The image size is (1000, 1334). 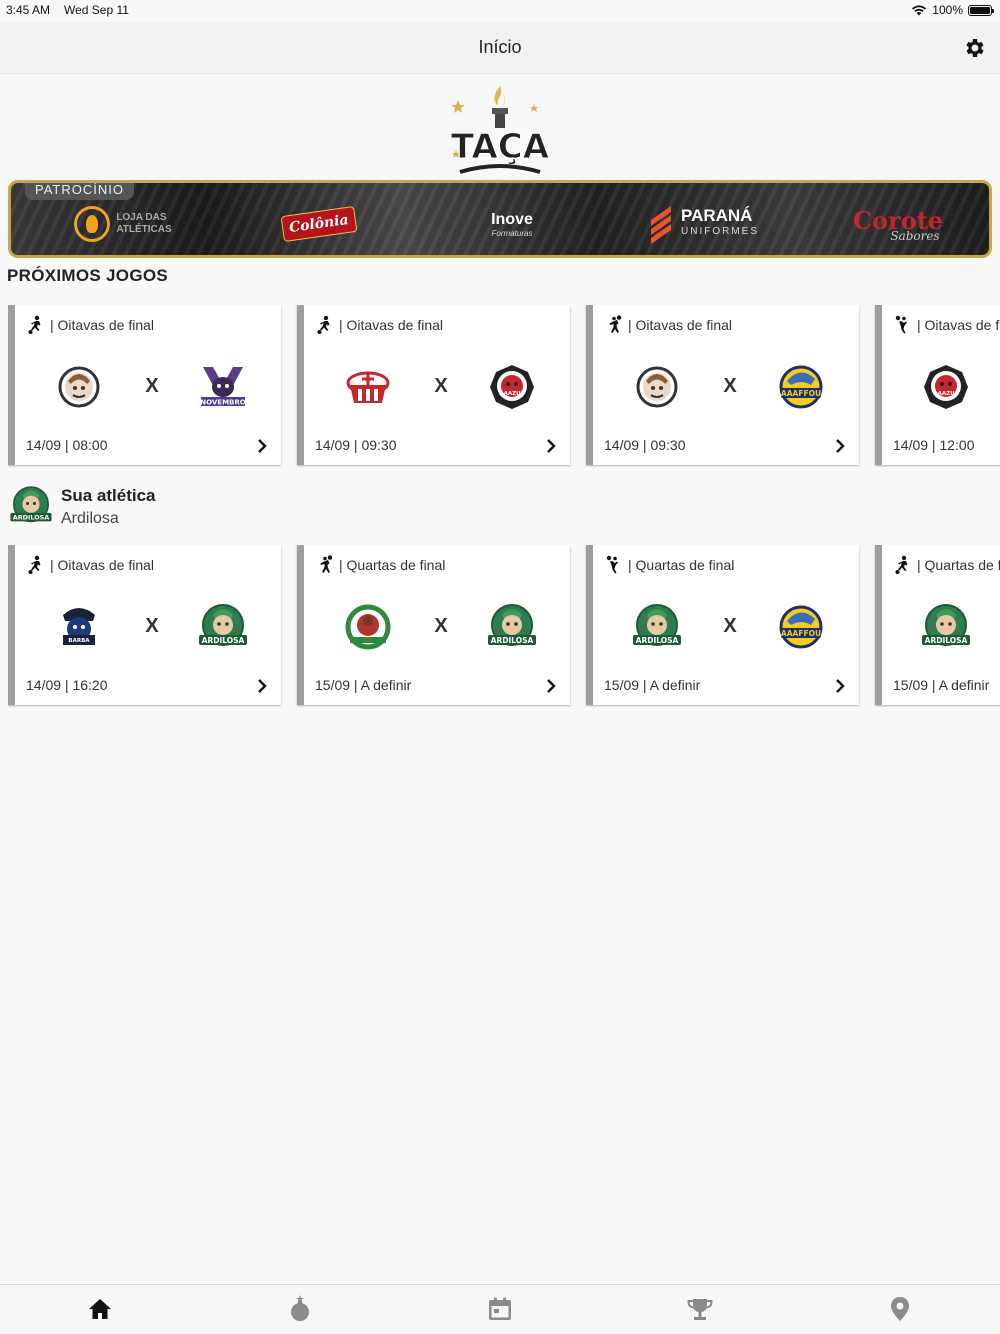 What do you see at coordinates (662, 225) in the screenshot?
I see `parana-mark-icon` at bounding box center [662, 225].